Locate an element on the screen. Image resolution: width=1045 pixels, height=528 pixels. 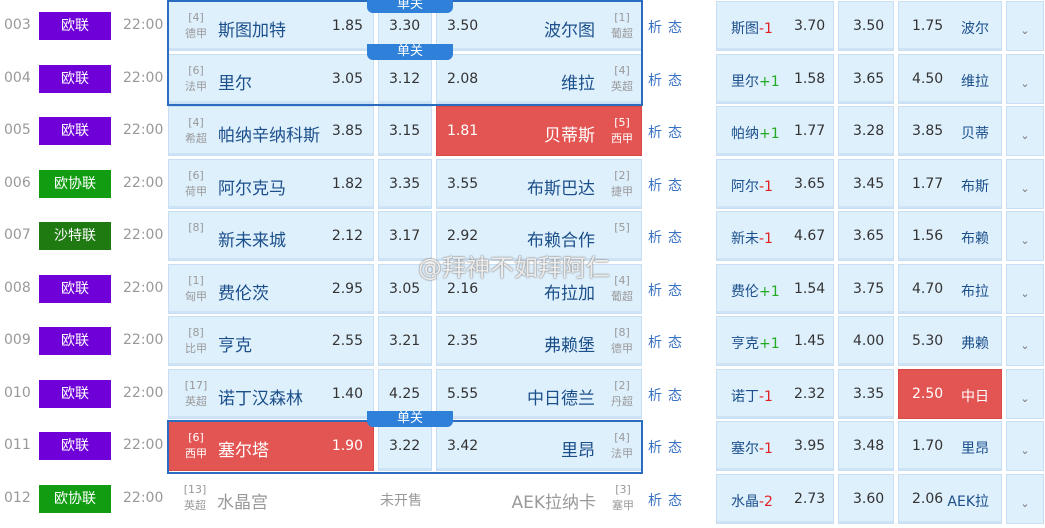
handicap-value: +1 is located at coordinates (769, 134).